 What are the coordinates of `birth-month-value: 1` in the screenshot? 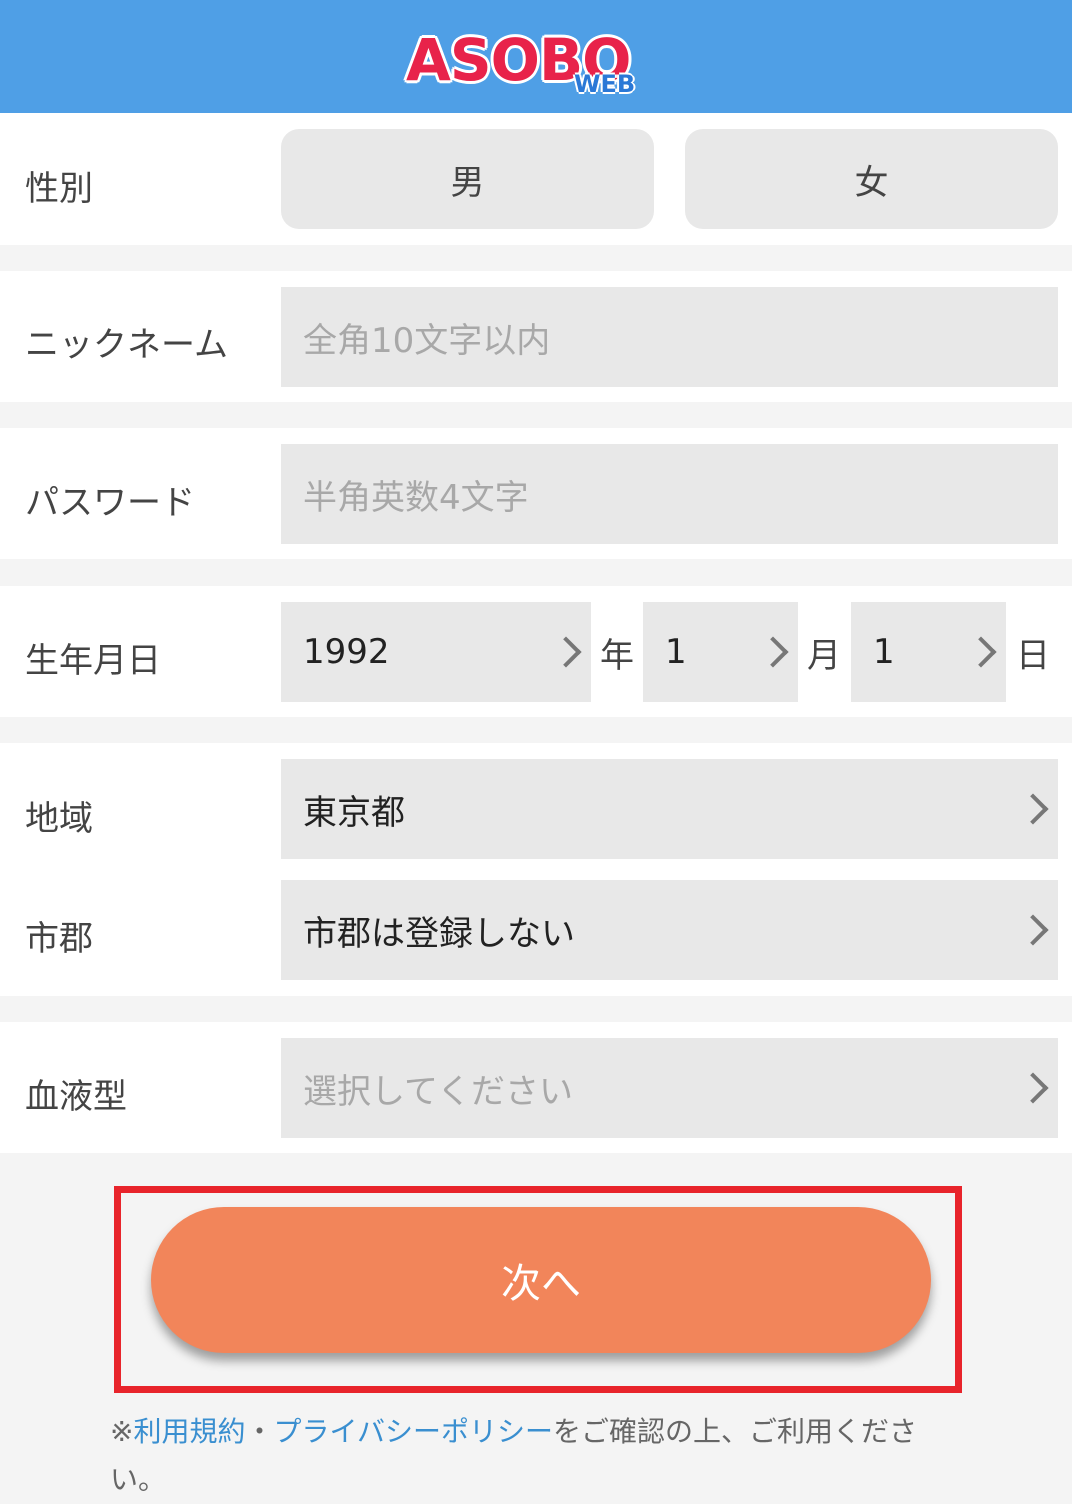 It's located at (676, 652).